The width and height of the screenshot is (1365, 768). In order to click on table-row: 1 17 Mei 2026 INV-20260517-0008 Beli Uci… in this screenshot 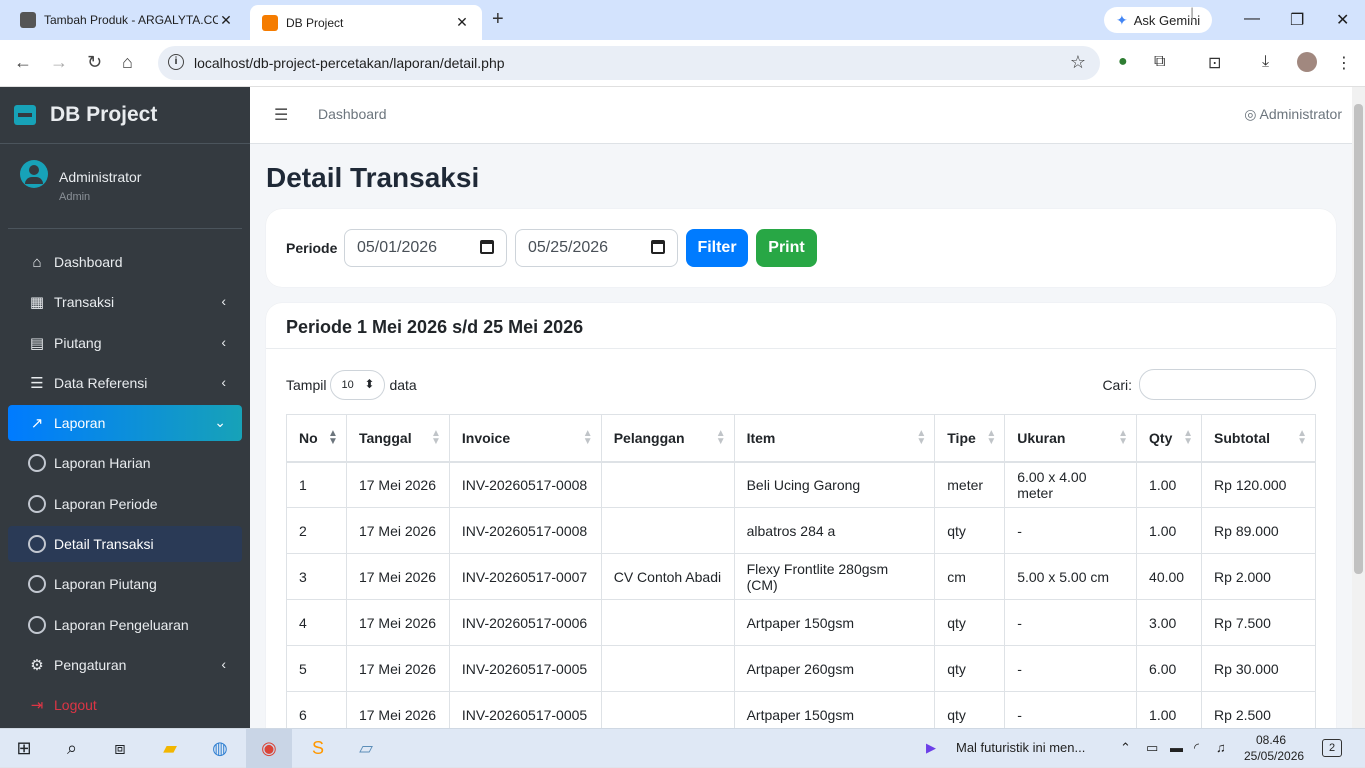, I will do `click(801, 484)`.